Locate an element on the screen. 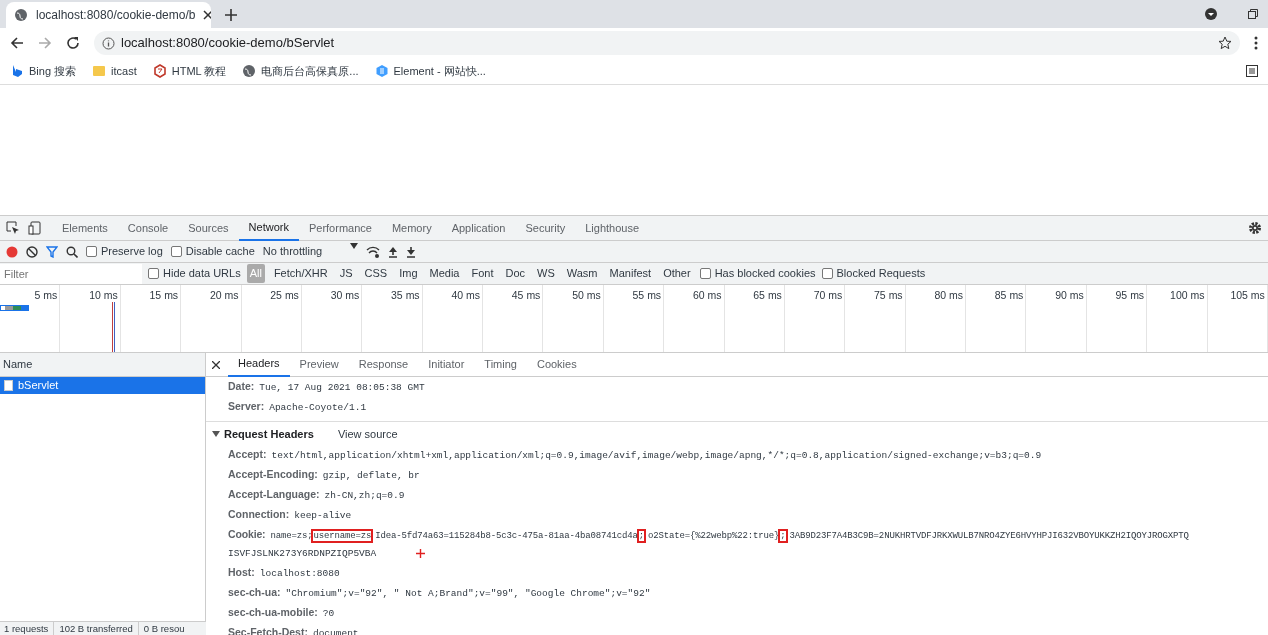  type-filter: Font is located at coordinates (482, 273).